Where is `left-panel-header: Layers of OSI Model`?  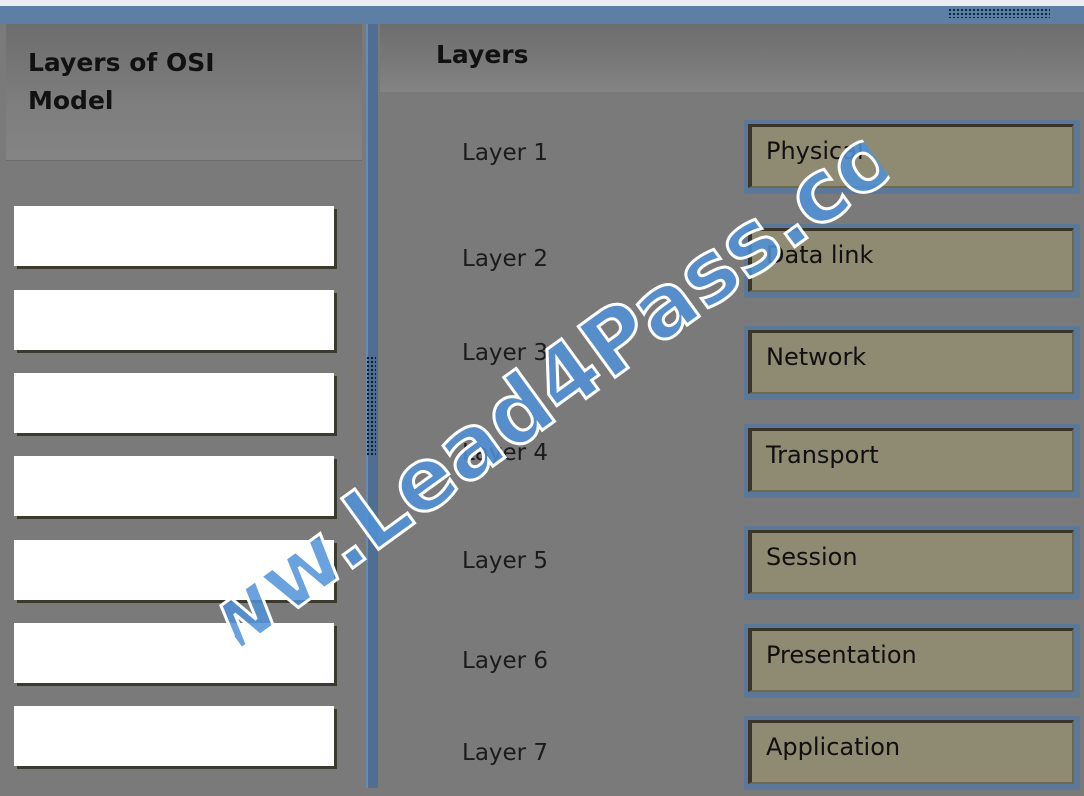
left-panel-header: Layers of OSI Model is located at coordinates (184, 92).